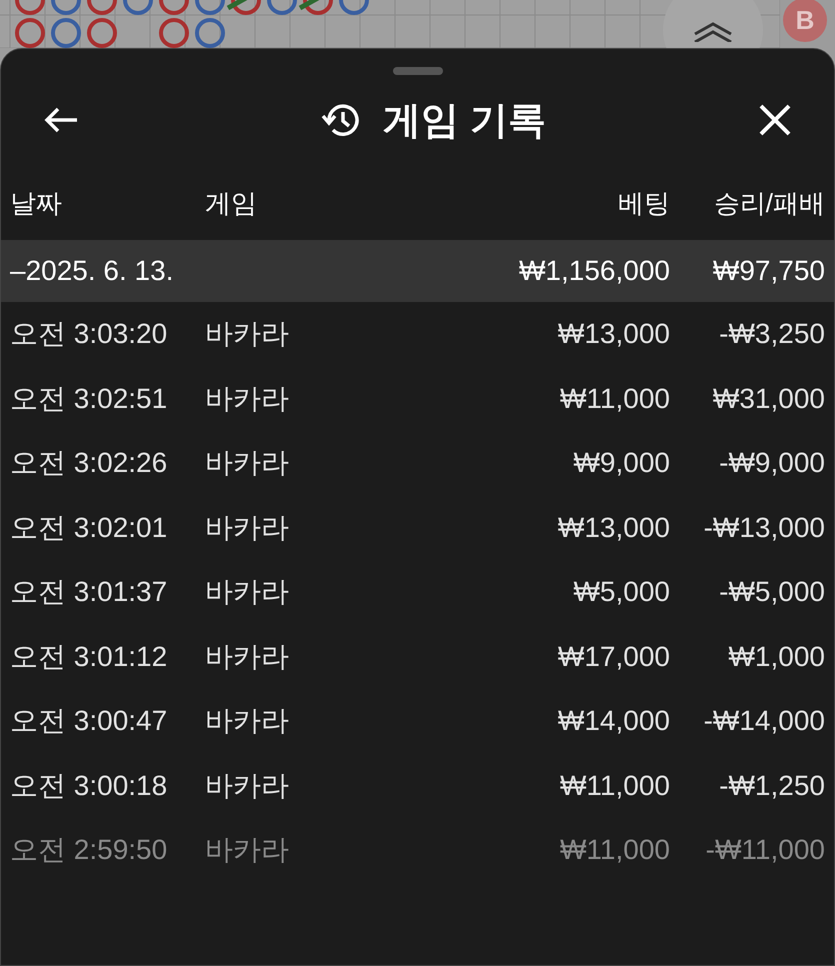  Describe the element at coordinates (805, 21) in the screenshot. I see `banker-badge: B` at that location.